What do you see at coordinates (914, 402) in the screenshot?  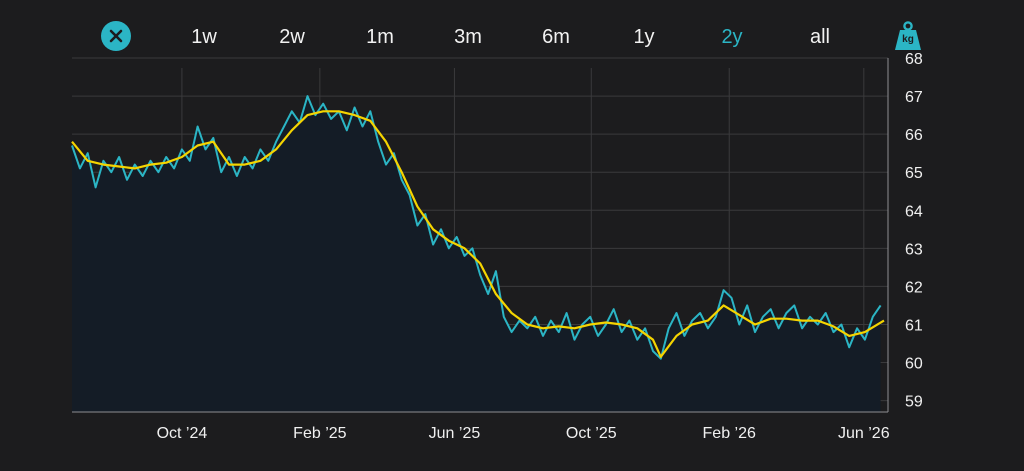 I see `y-tick-label: 59` at bounding box center [914, 402].